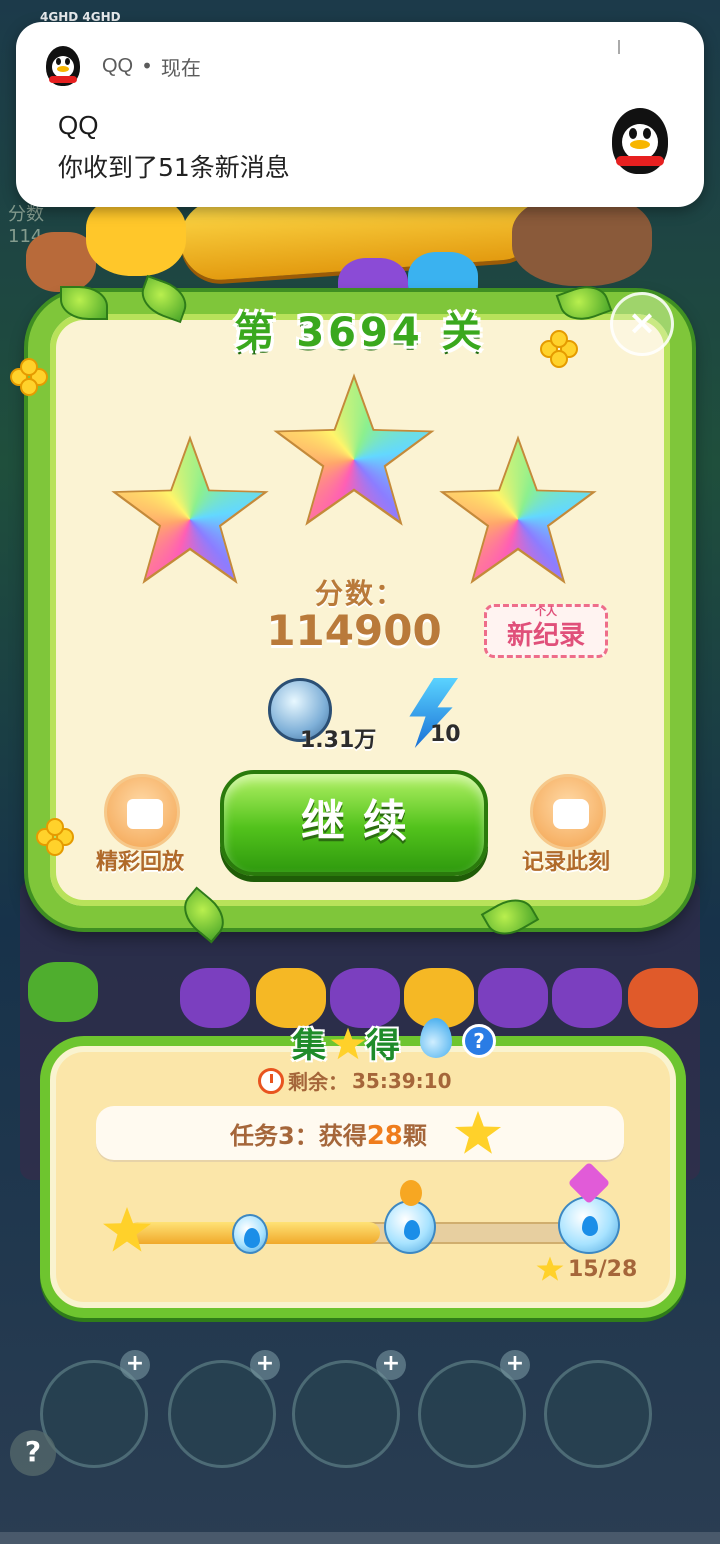  Describe the element at coordinates (354, 823) in the screenshot. I see `continue-button: 继续` at that location.